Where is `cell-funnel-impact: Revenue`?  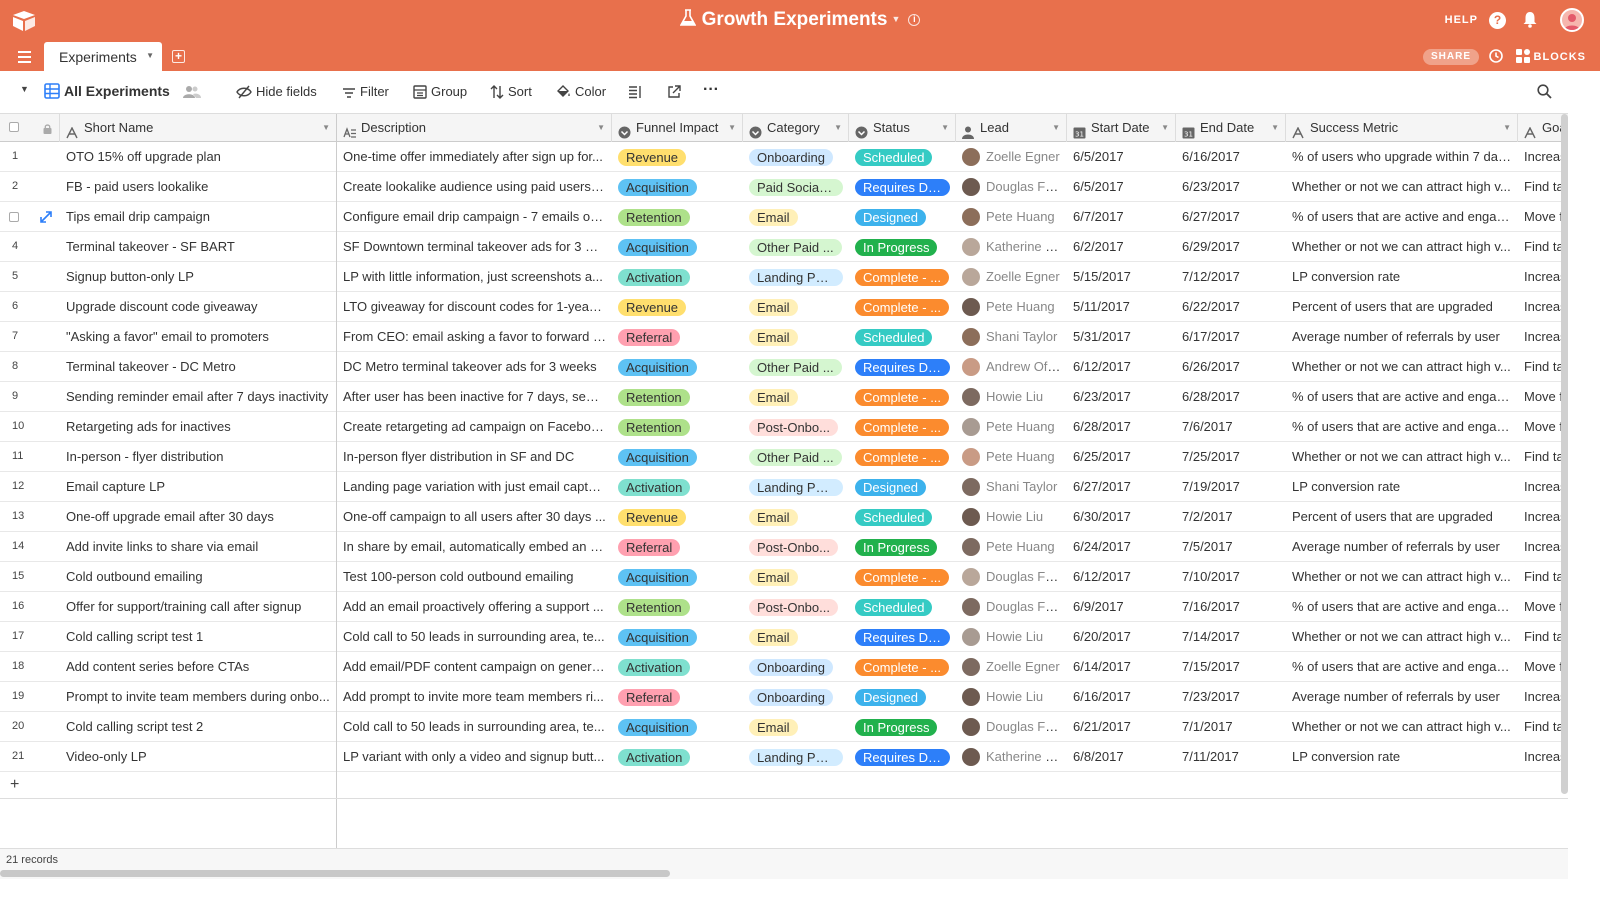 cell-funnel-impact: Revenue is located at coordinates (677, 517).